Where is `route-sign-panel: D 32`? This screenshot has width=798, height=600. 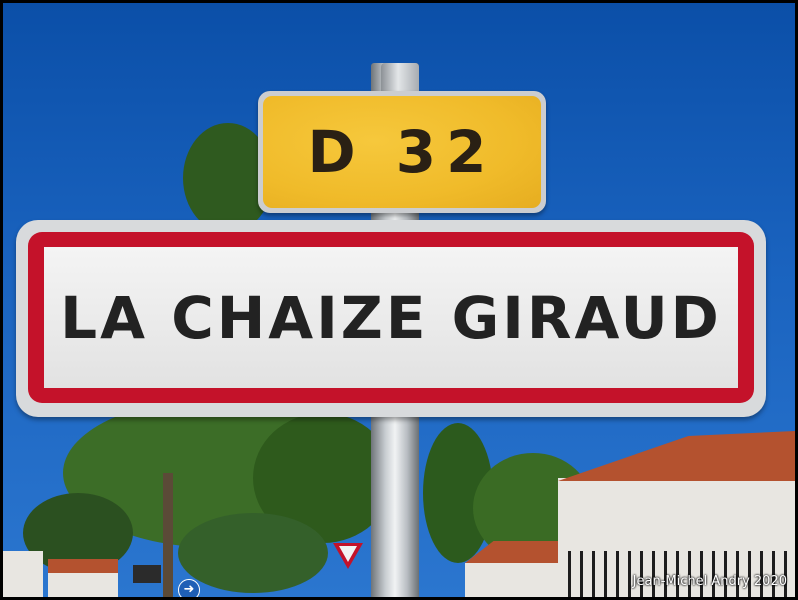
route-sign-panel: D 32 is located at coordinates (402, 152).